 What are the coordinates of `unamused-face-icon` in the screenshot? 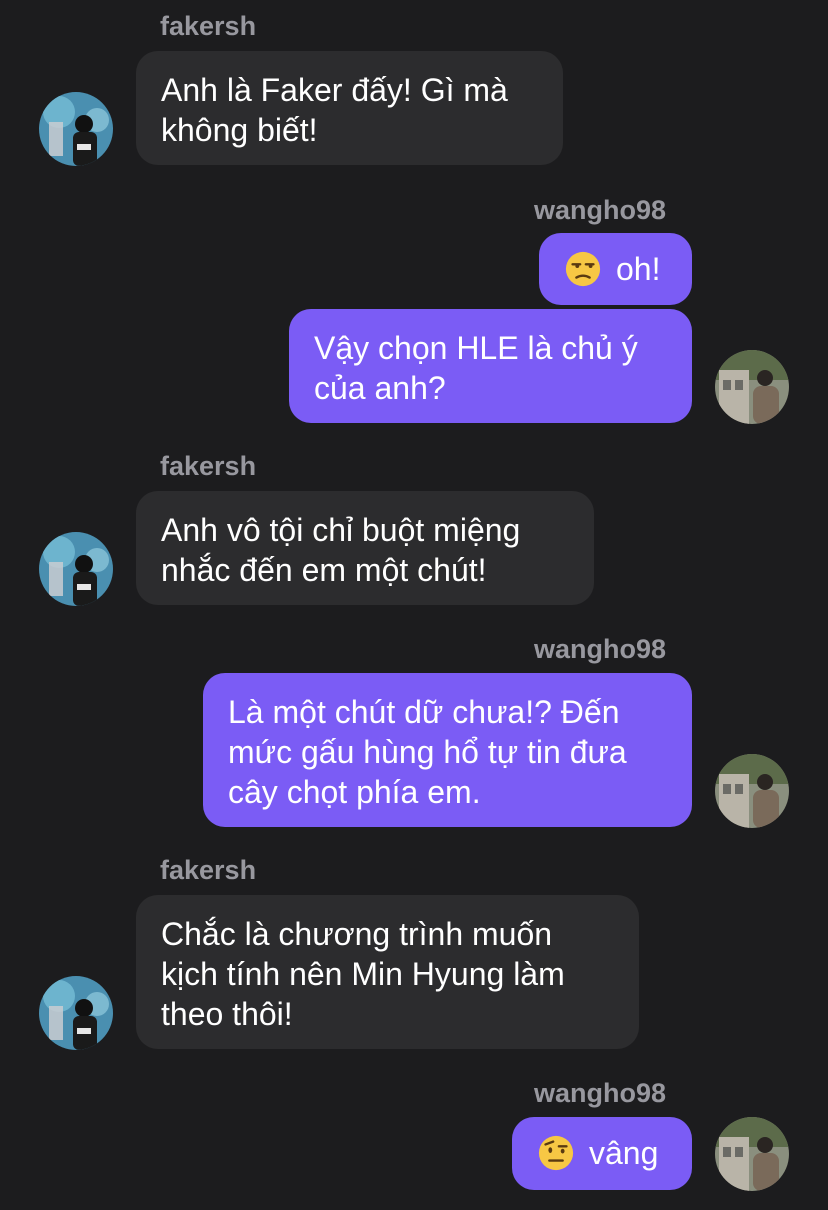 It's located at (583, 269).